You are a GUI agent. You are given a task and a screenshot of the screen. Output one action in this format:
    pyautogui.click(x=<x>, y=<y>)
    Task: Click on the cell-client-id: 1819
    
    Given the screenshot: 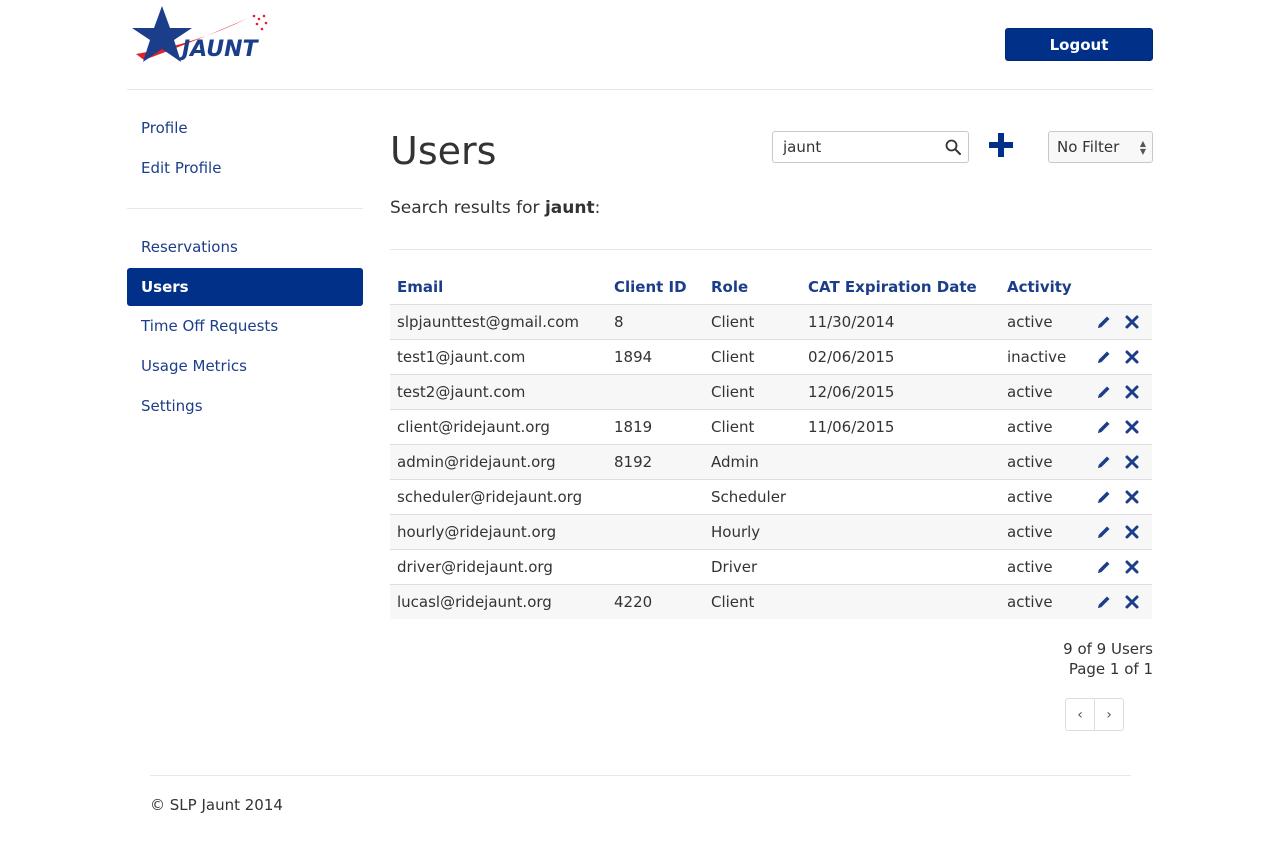 What is the action you would take?
    pyautogui.click(x=655, y=426)
    